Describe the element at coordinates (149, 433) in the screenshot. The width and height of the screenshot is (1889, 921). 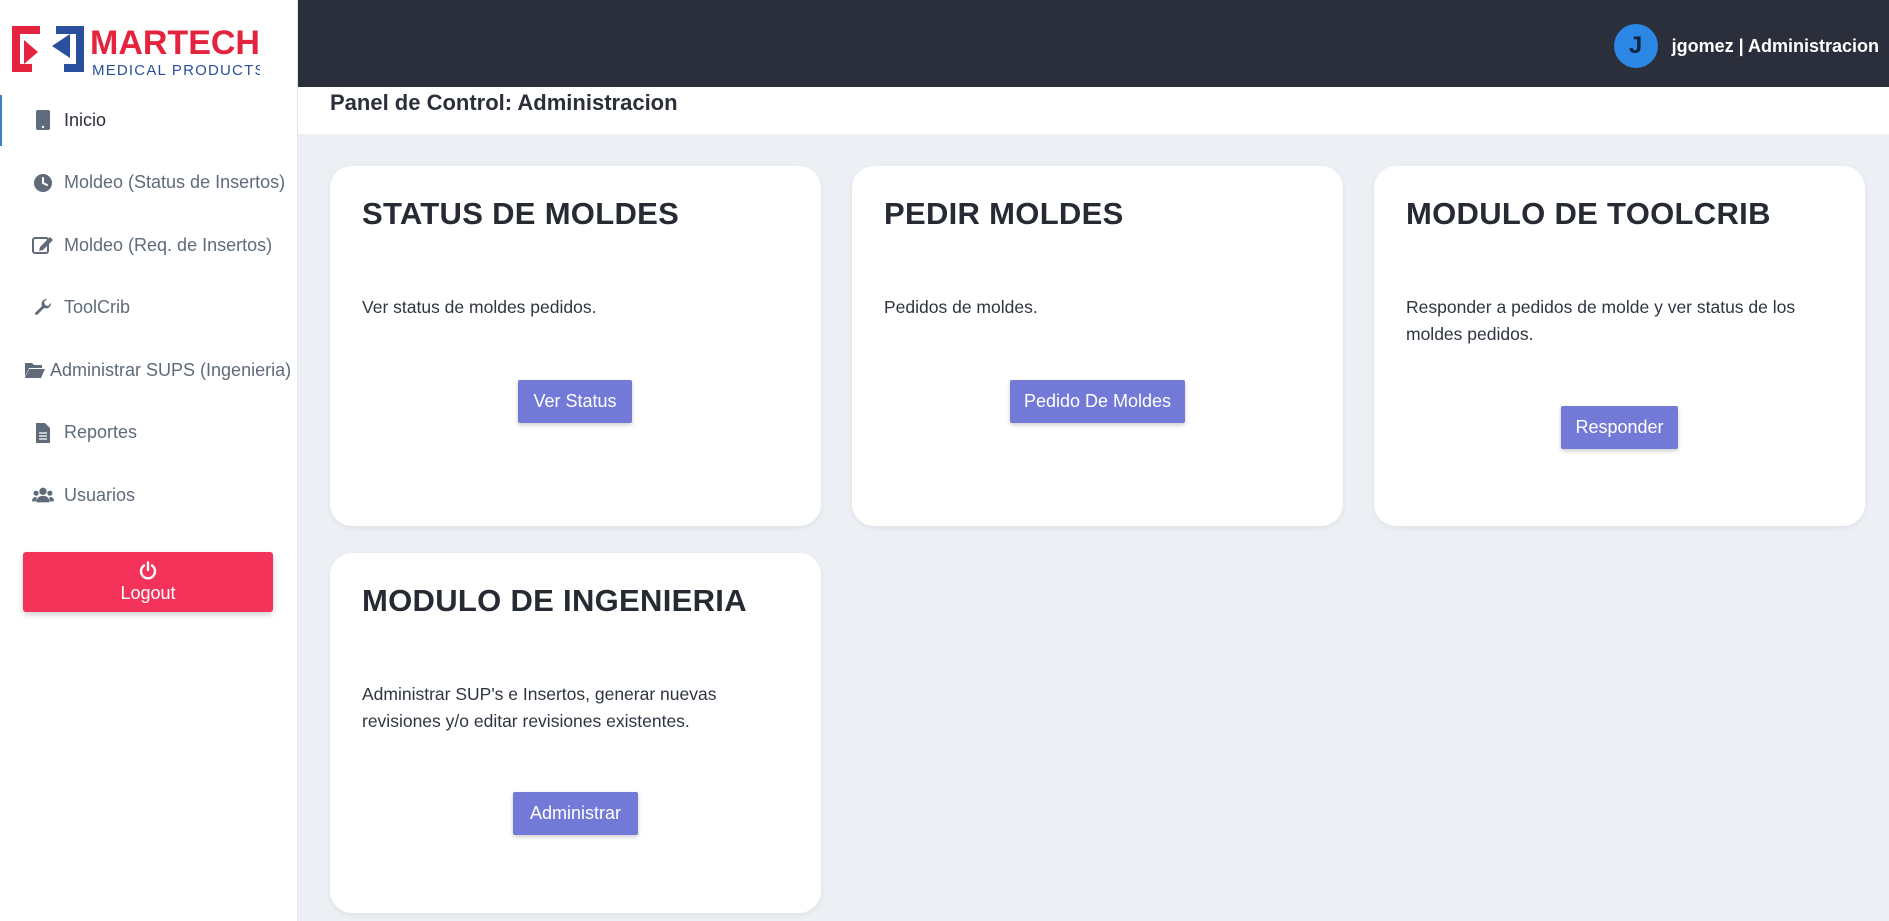
I see `sidebar-item-reportes: Reportes` at that location.